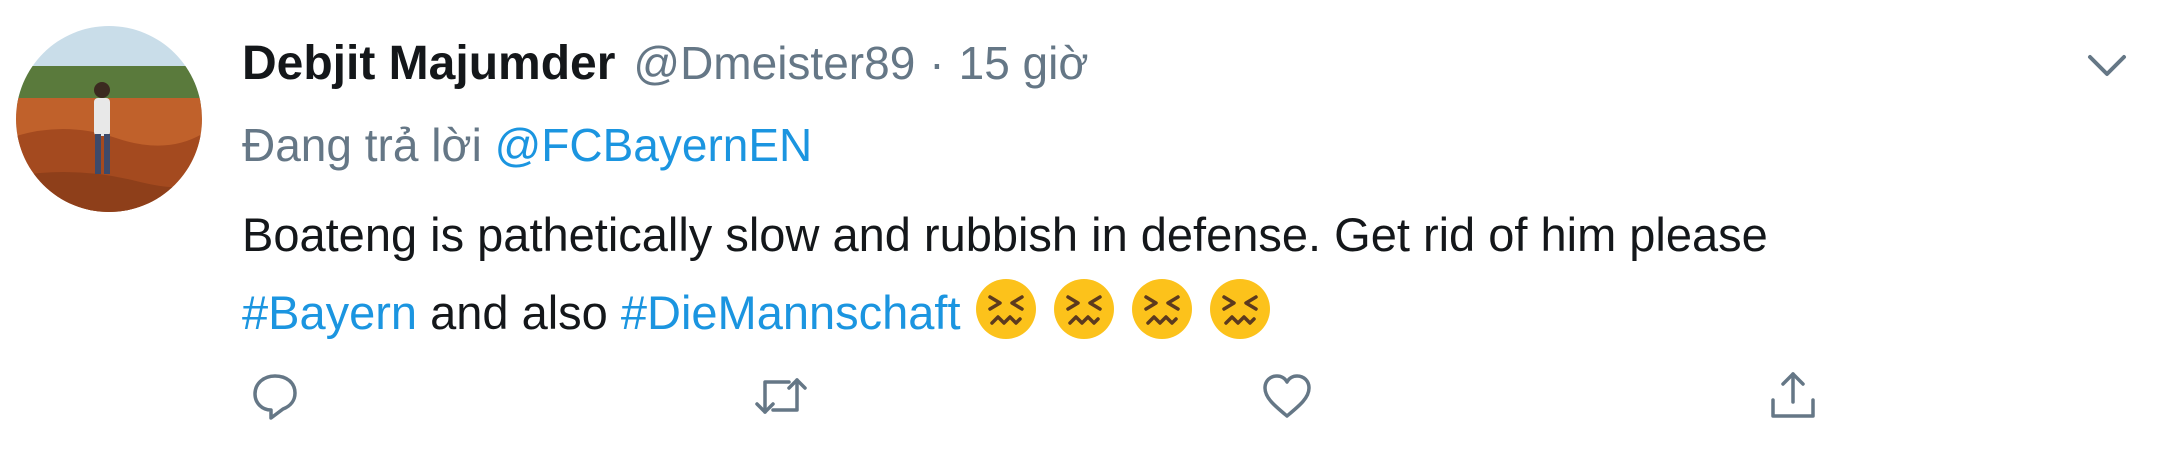  What do you see at coordinates (1092, 400) in the screenshot?
I see `tweet-actions` at bounding box center [1092, 400].